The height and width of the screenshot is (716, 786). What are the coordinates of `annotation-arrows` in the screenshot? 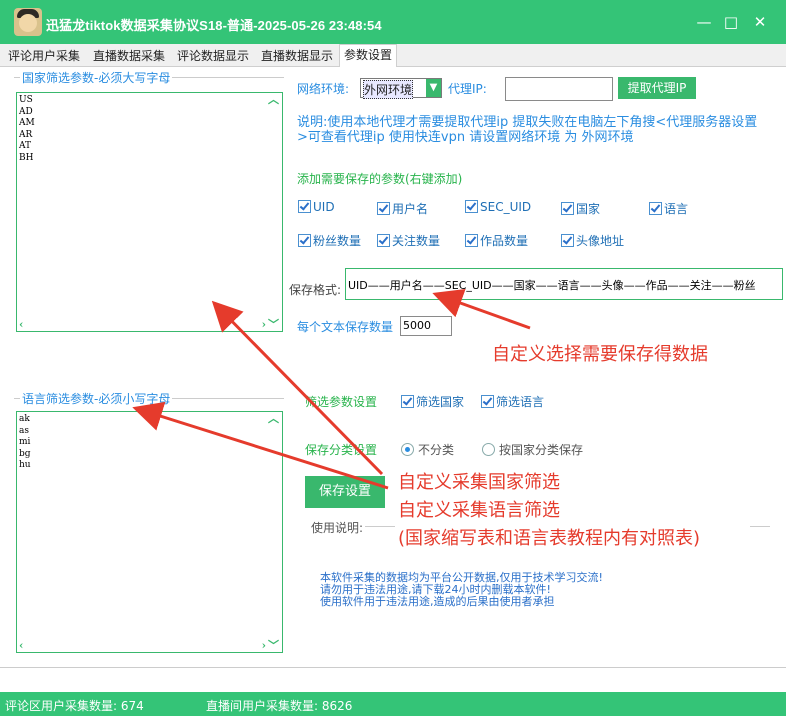 It's located at (331, 389).